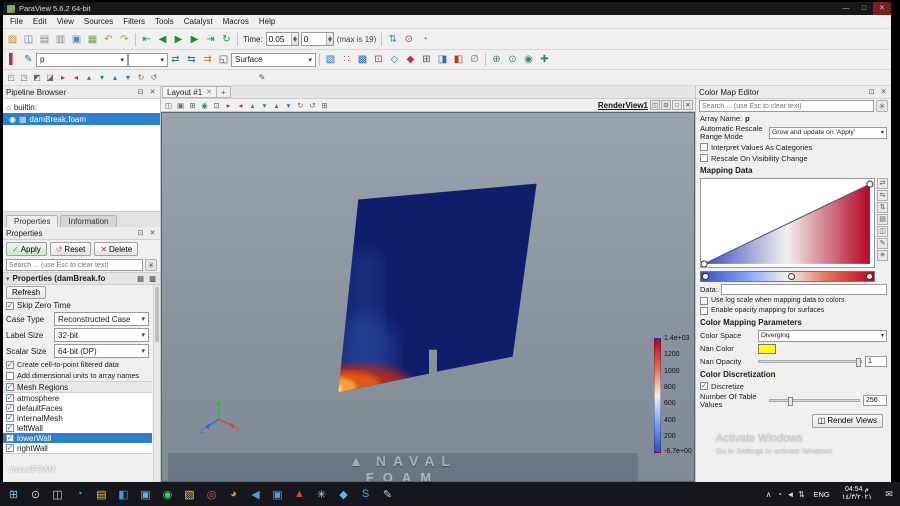  I want to click on time-inspector-icon: ◔, so click(424, 39).